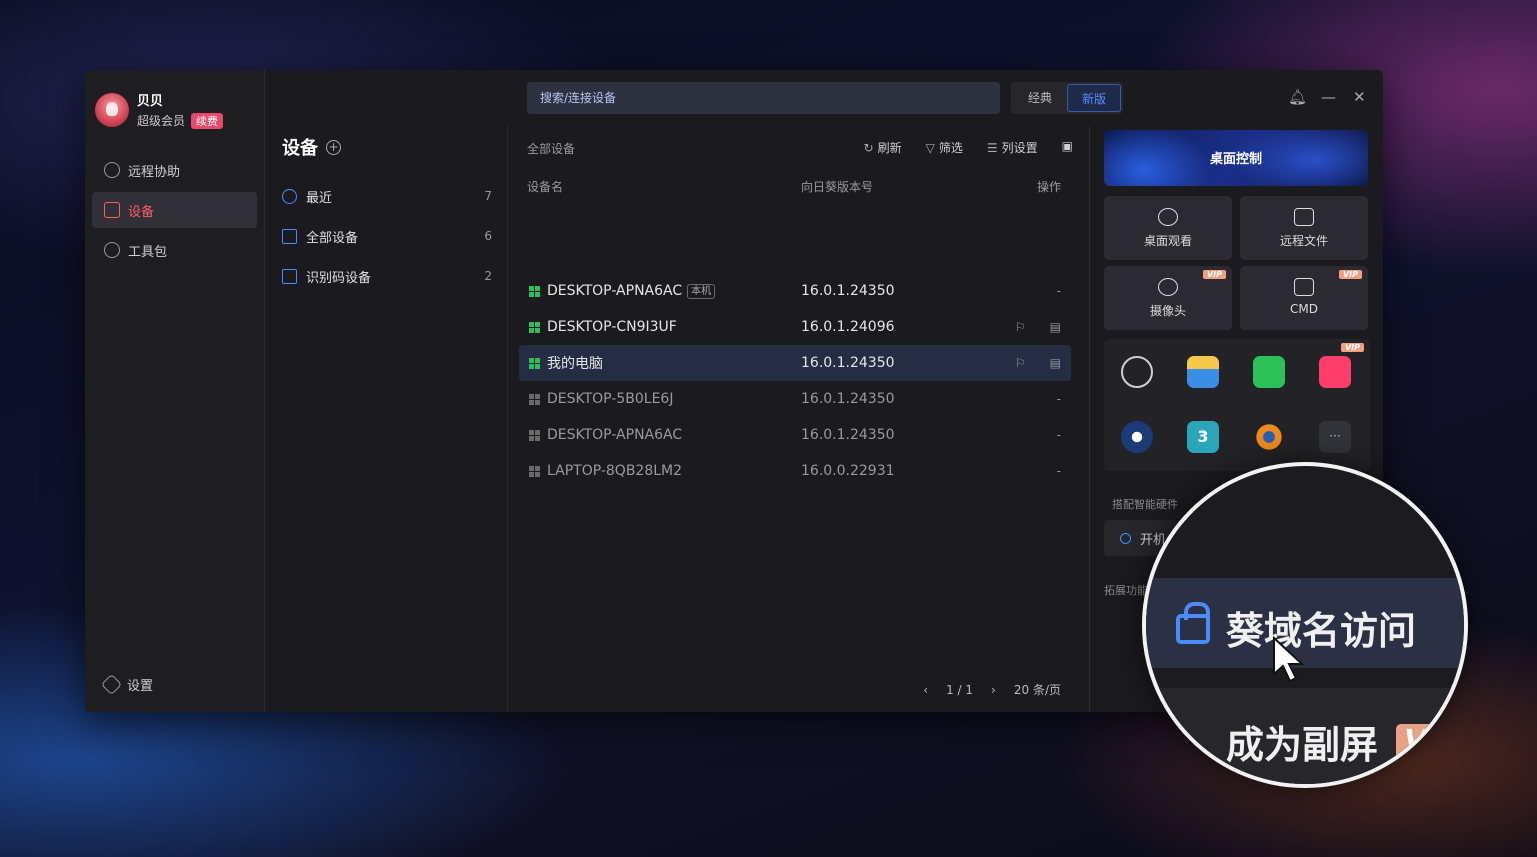  Describe the element at coordinates (1137, 437) in the screenshot. I see `steam-icon` at that location.